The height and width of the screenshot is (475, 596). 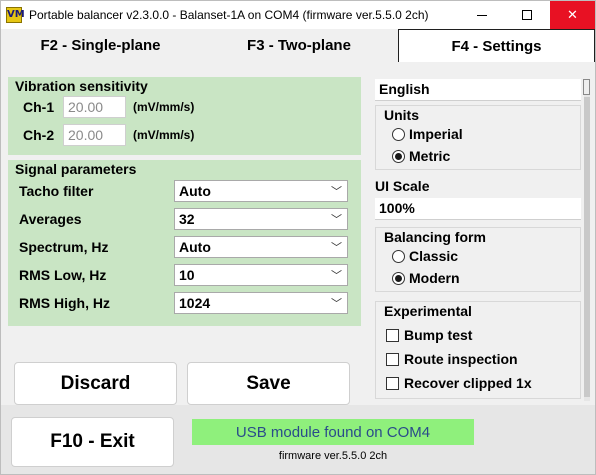 I want to click on tacho-filter-label: Tacho filter, so click(x=56, y=191).